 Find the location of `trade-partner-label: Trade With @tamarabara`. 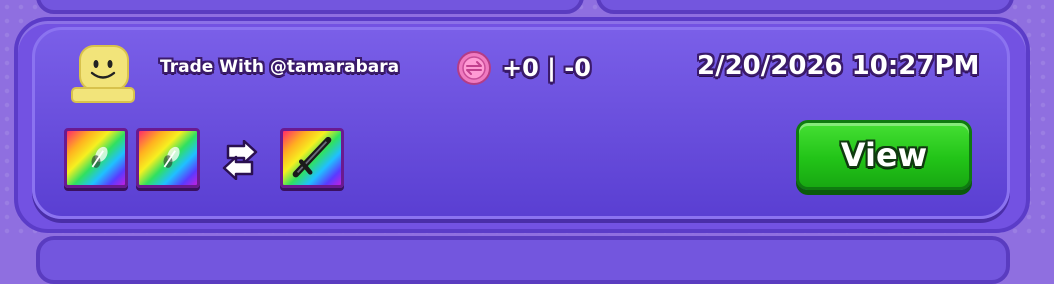

trade-partner-label: Trade With @tamarabara is located at coordinates (280, 67).